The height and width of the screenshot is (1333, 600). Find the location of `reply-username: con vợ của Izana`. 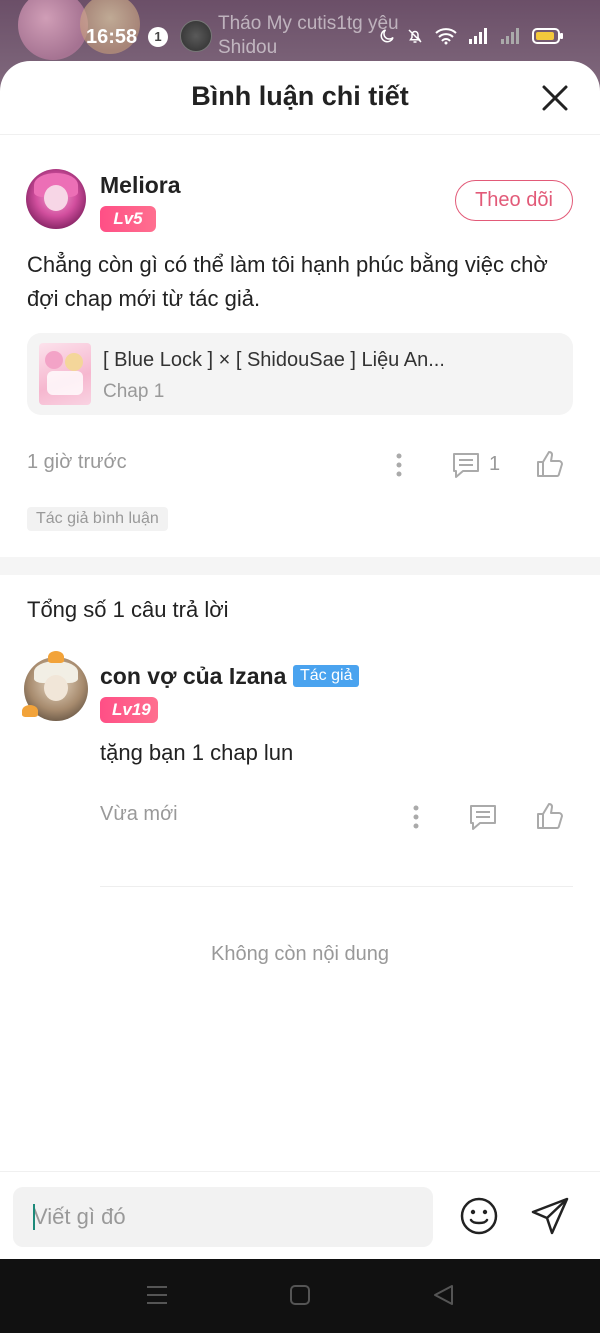

reply-username: con vợ của Izana is located at coordinates (193, 676).